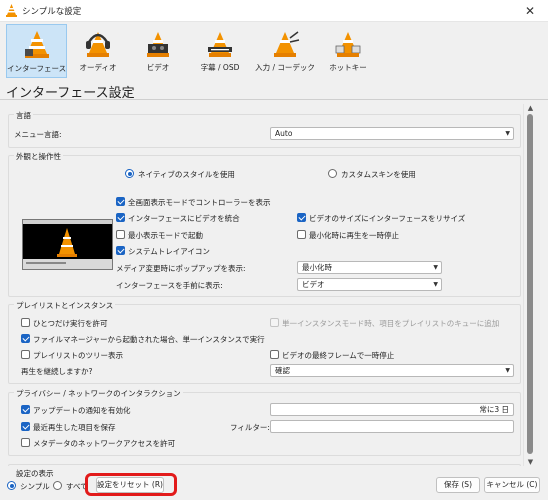 The image size is (548, 500). I want to click on popup-select: 最小化時 ▼, so click(369, 267).